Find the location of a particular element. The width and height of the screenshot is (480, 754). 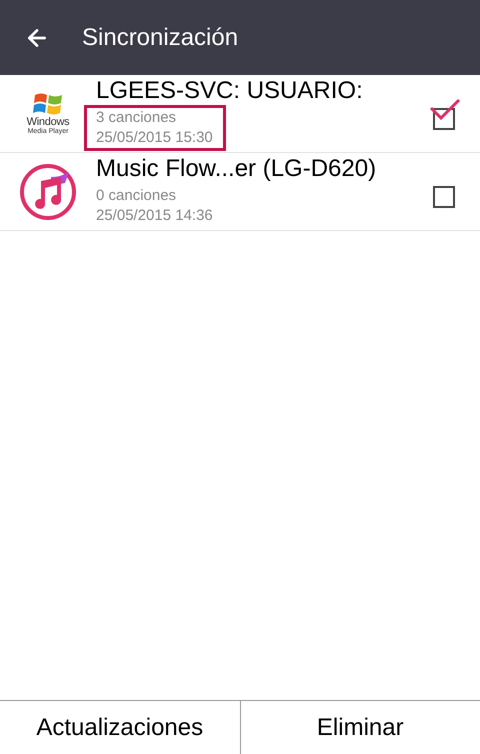

page-title: Sincronización is located at coordinates (160, 37).